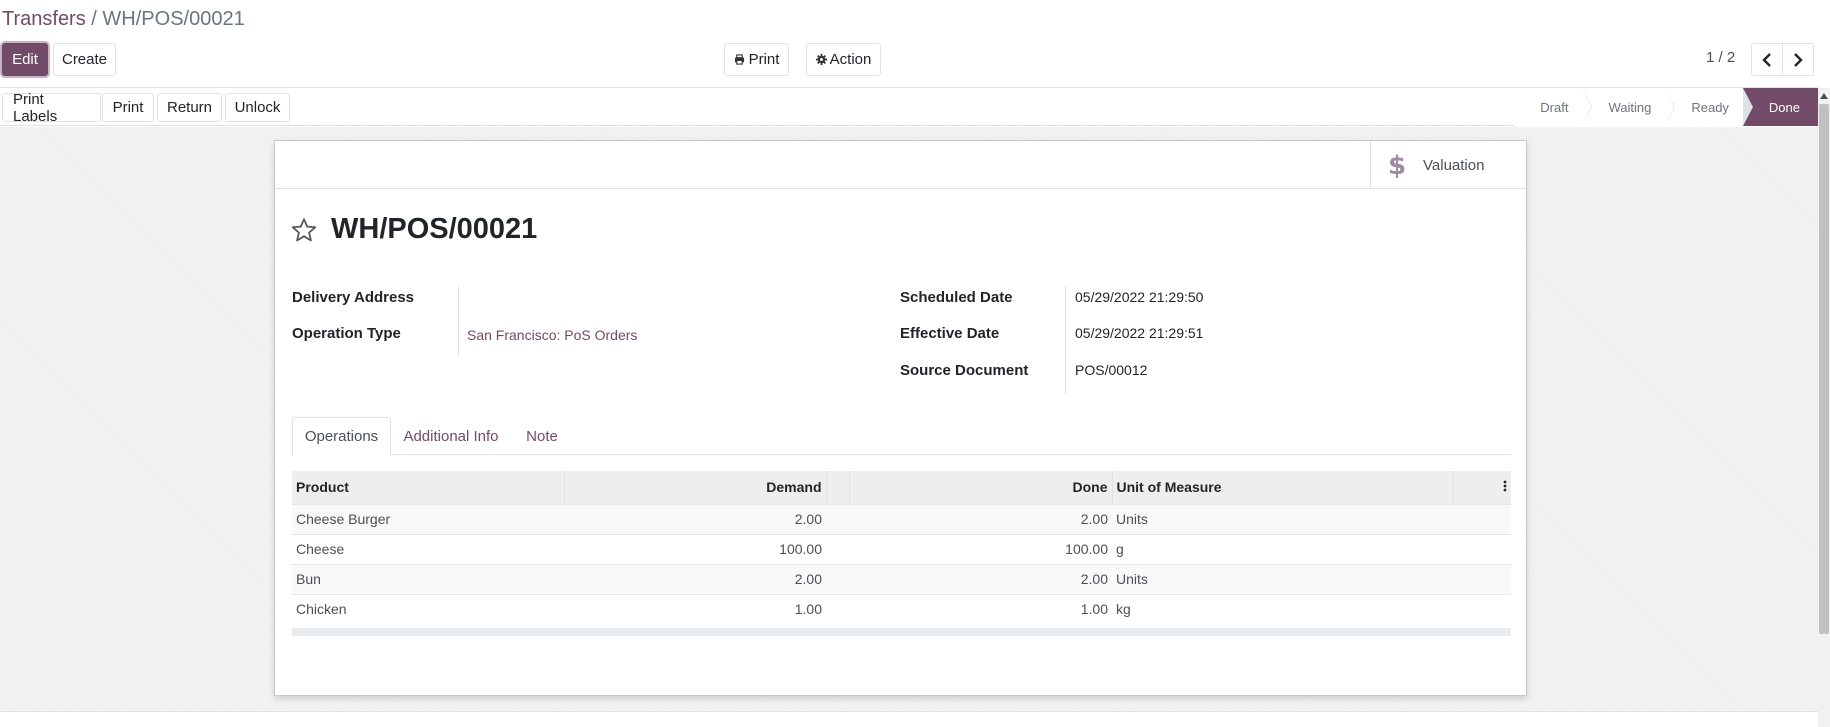  What do you see at coordinates (1111, 370) in the screenshot?
I see `source-document-value: POS/00012` at bounding box center [1111, 370].